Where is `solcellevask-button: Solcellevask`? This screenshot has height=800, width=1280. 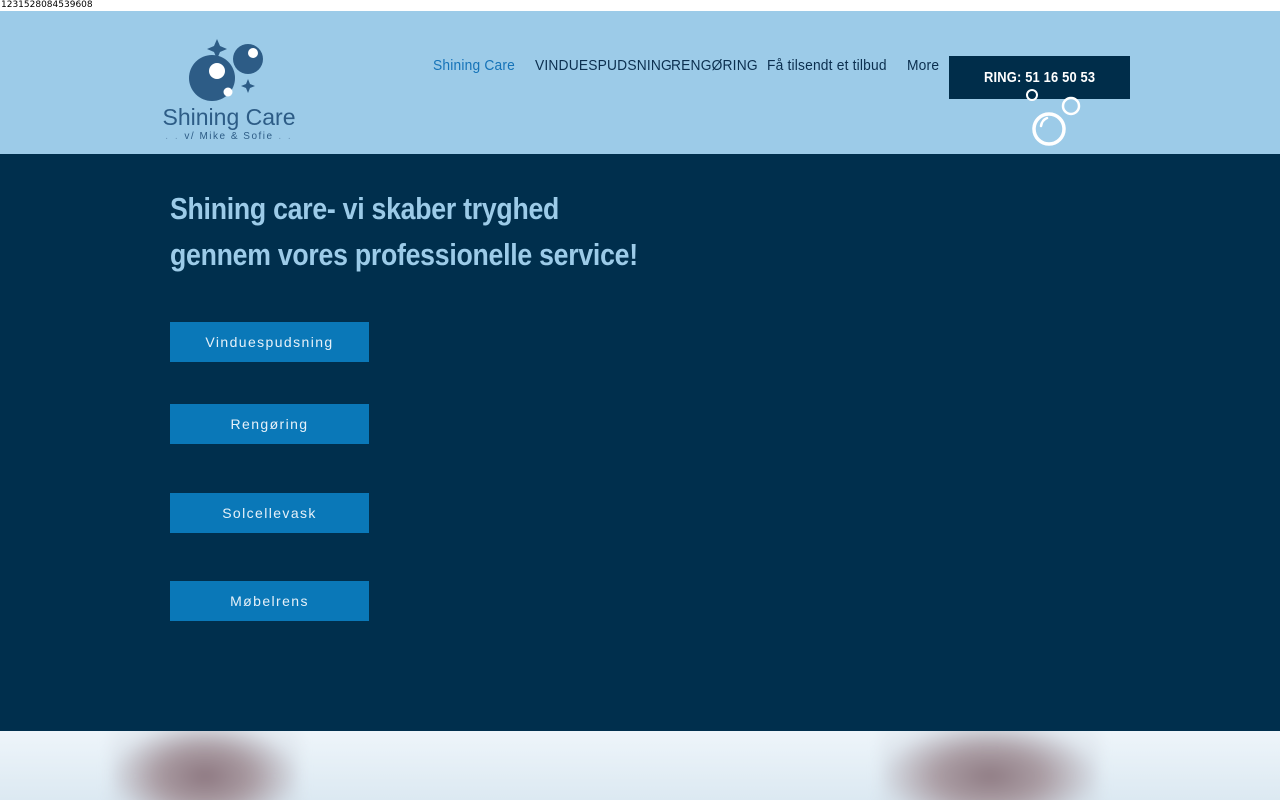
solcellevask-button: Solcellevask is located at coordinates (269, 513).